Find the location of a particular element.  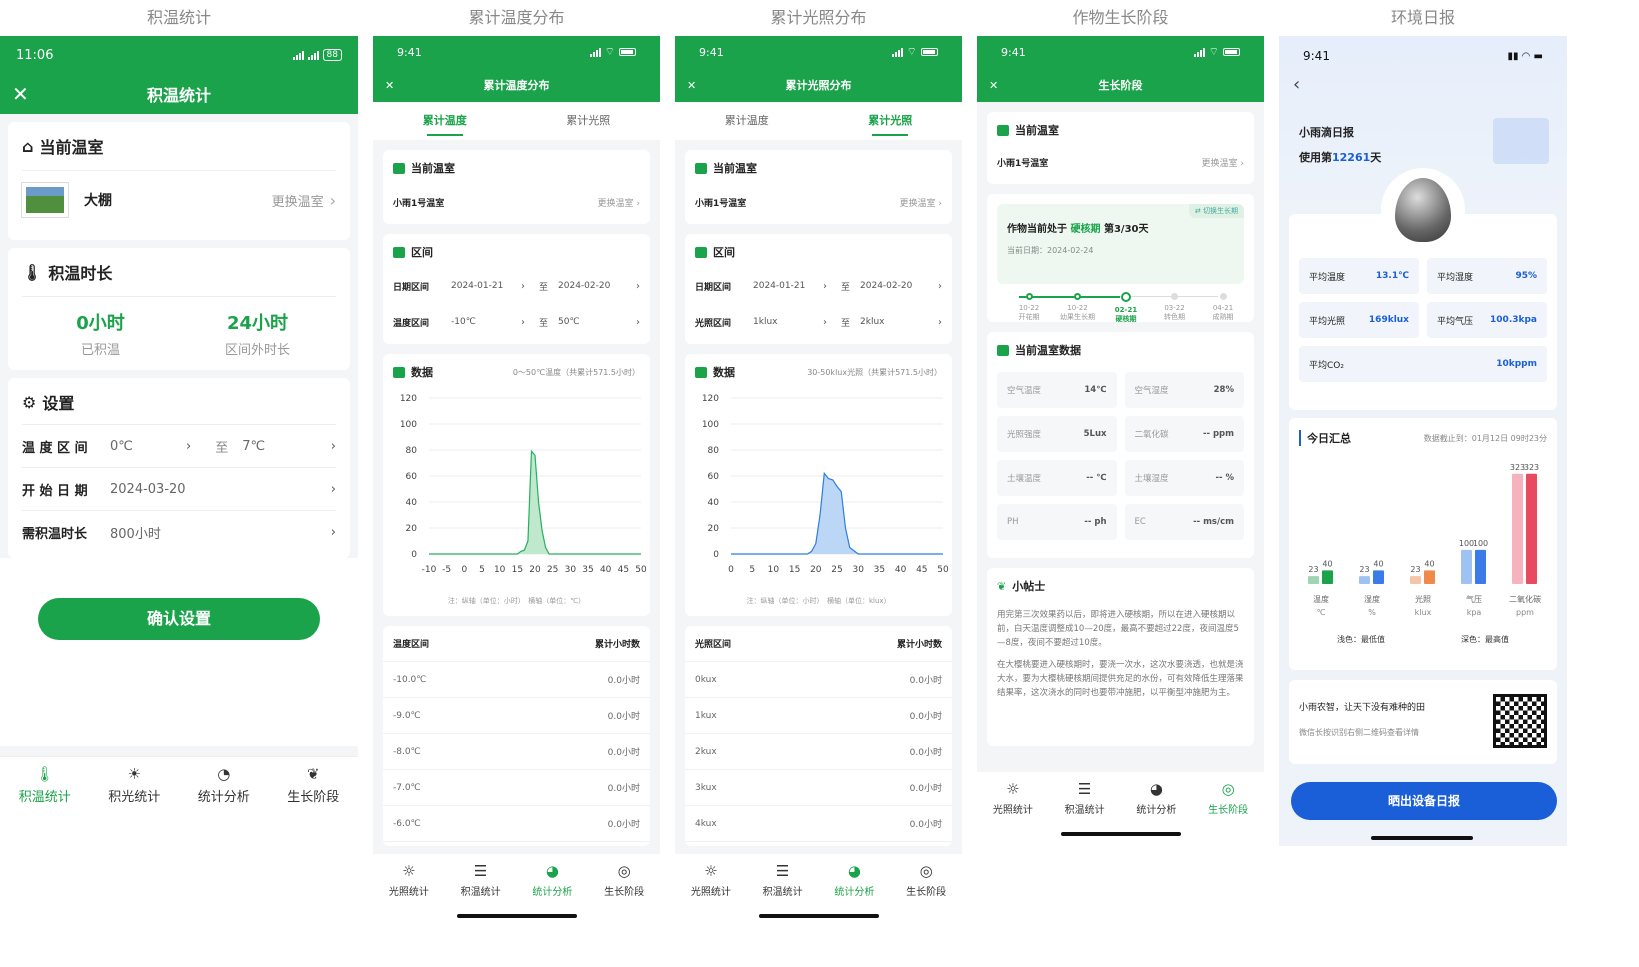

table-header: 温度区间 累计小时数 is located at coordinates (516, 644).